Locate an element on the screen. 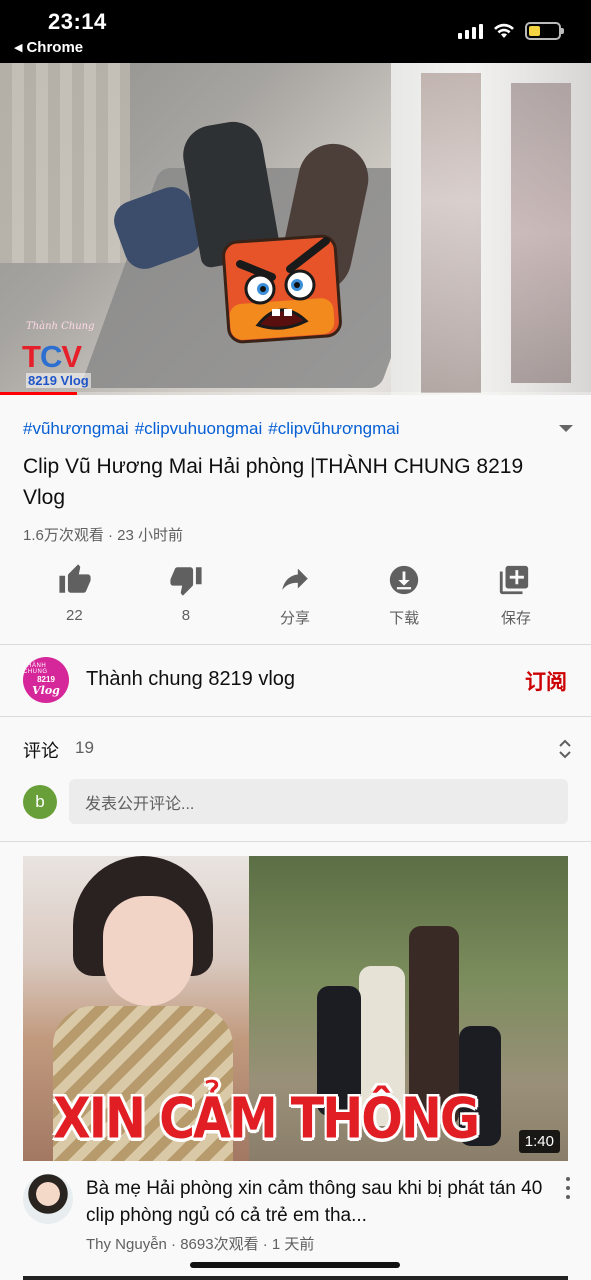  share-arrow-icon is located at coordinates (295, 579).